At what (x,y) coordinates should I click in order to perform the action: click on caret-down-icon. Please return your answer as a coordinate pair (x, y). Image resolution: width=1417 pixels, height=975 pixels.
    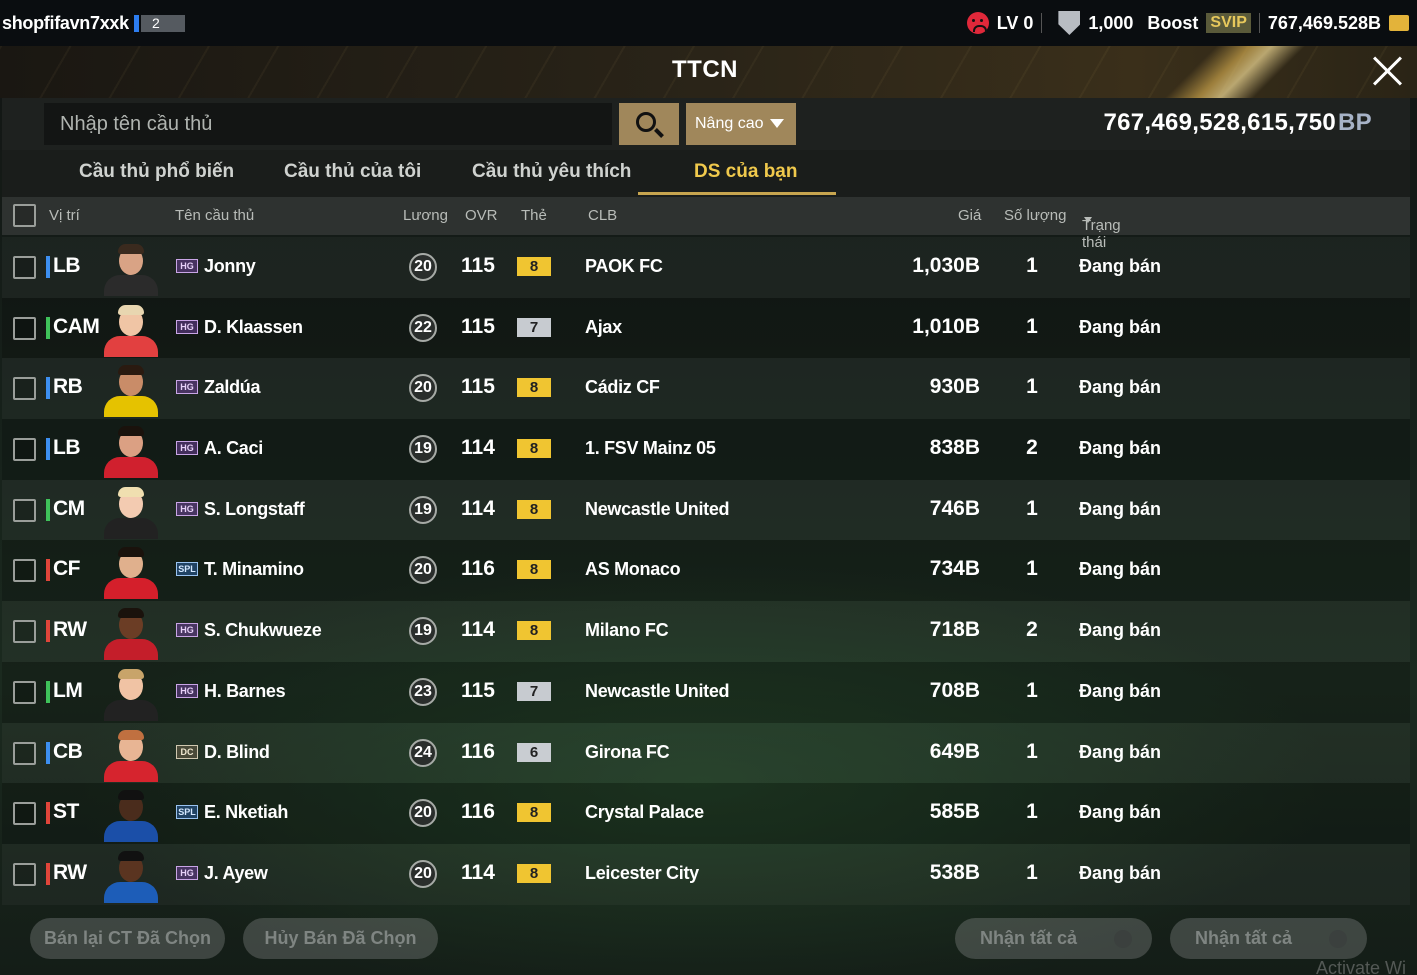
    Looking at the image, I should click on (777, 123).